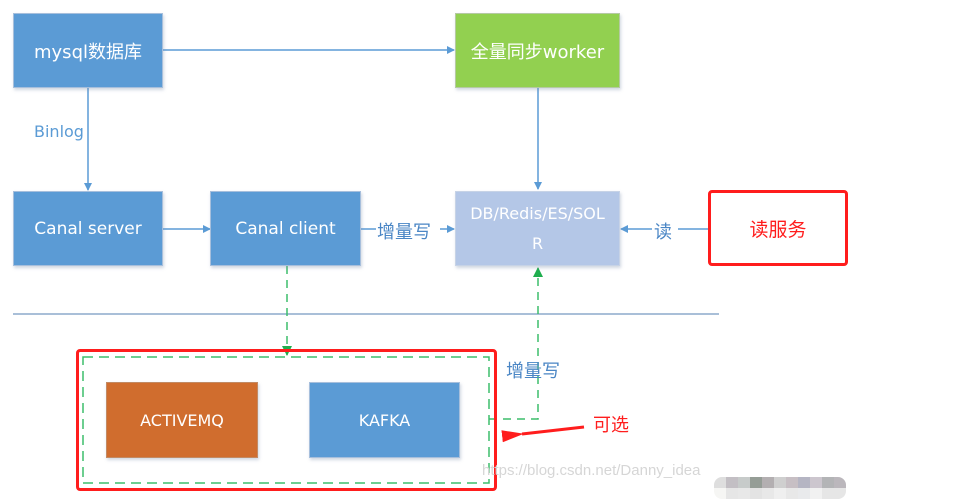  I want to click on canal-server-label: Canal server, so click(88, 228).